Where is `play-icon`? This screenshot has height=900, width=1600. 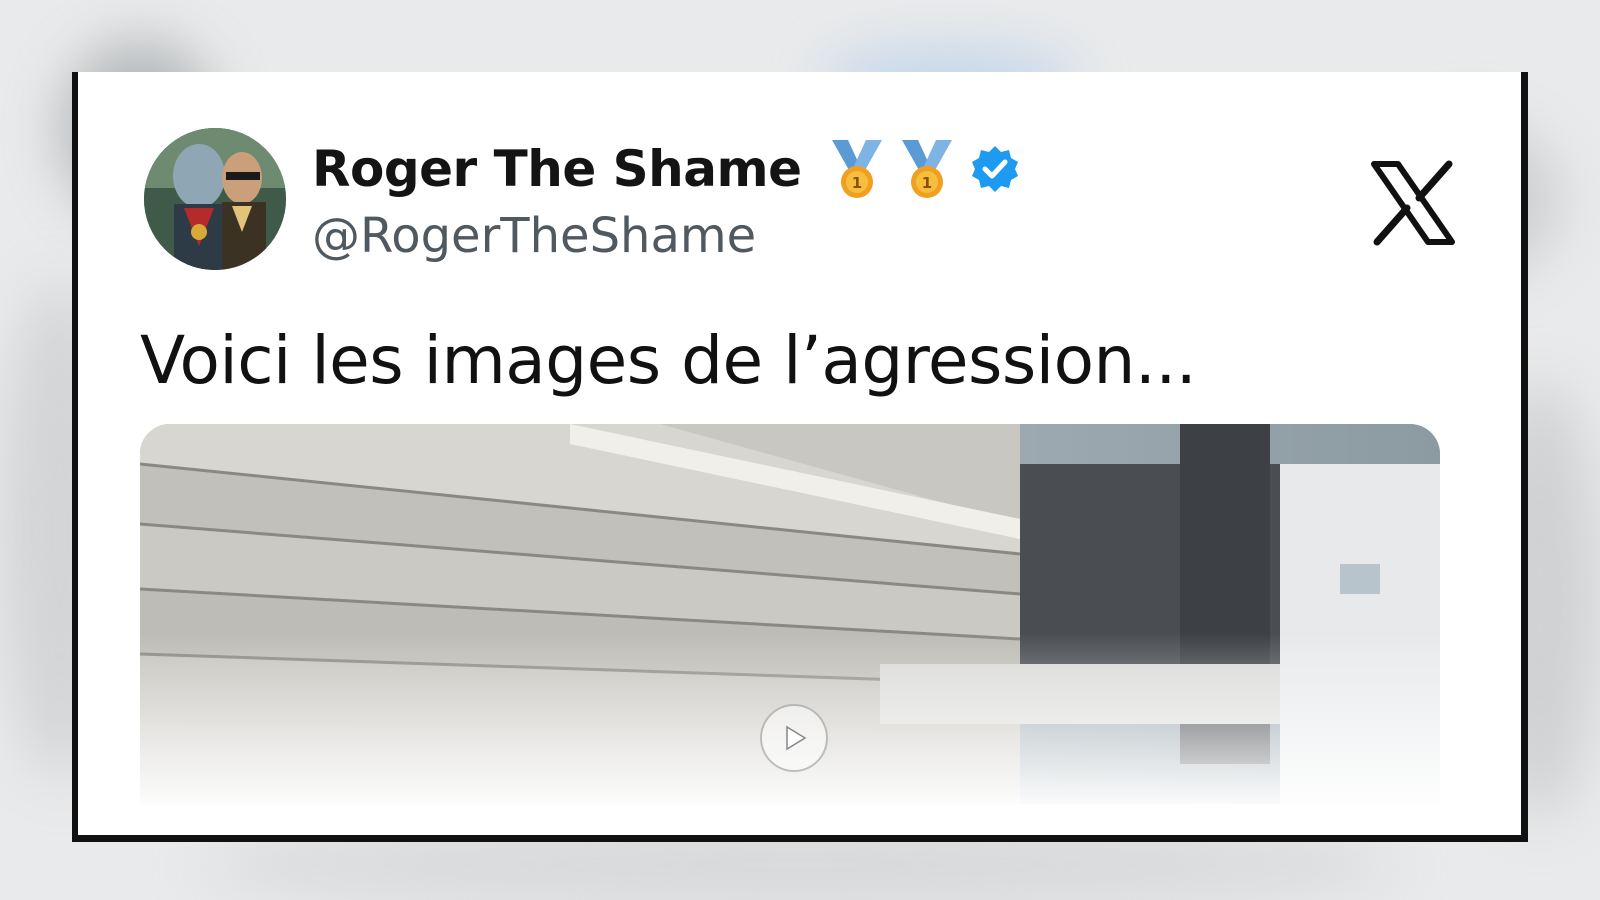
play-icon is located at coordinates (796, 738).